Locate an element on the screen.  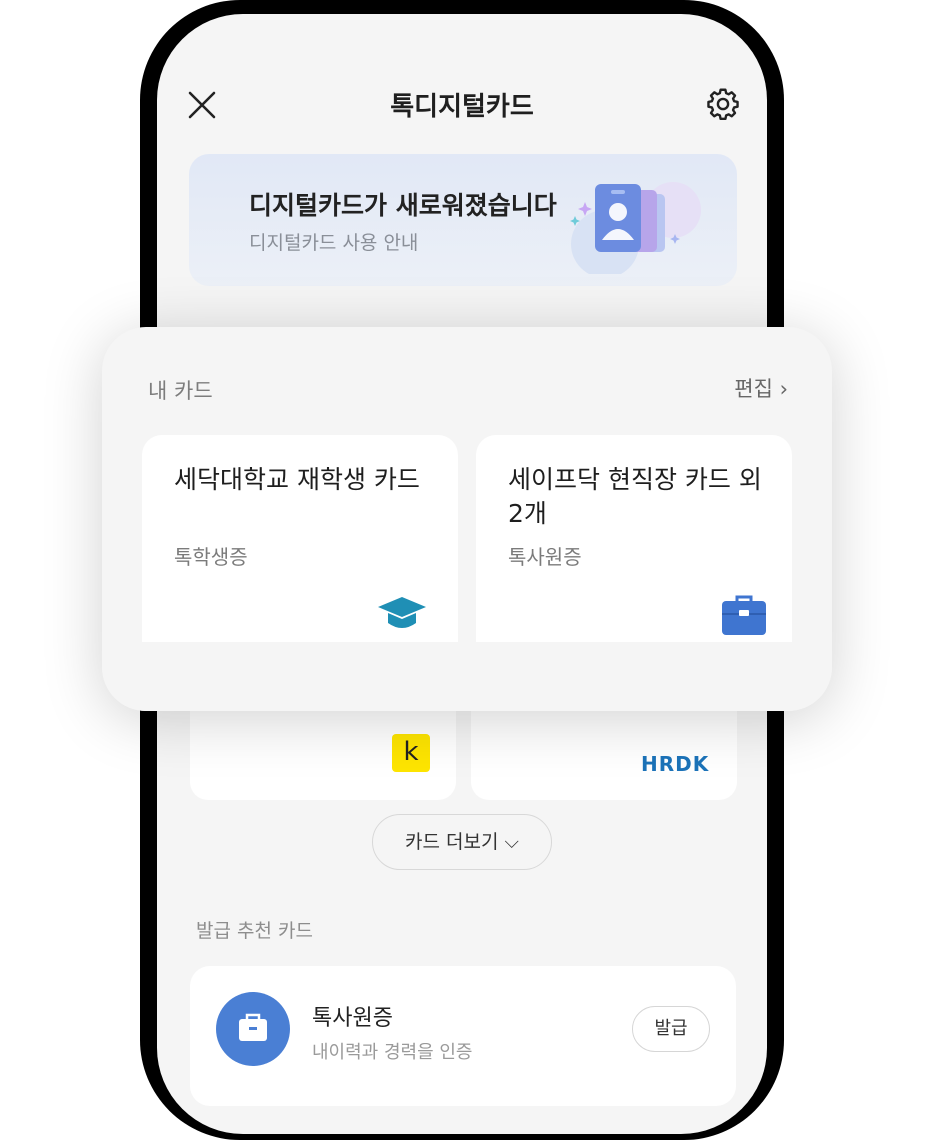
gear-icon is located at coordinates (723, 104).